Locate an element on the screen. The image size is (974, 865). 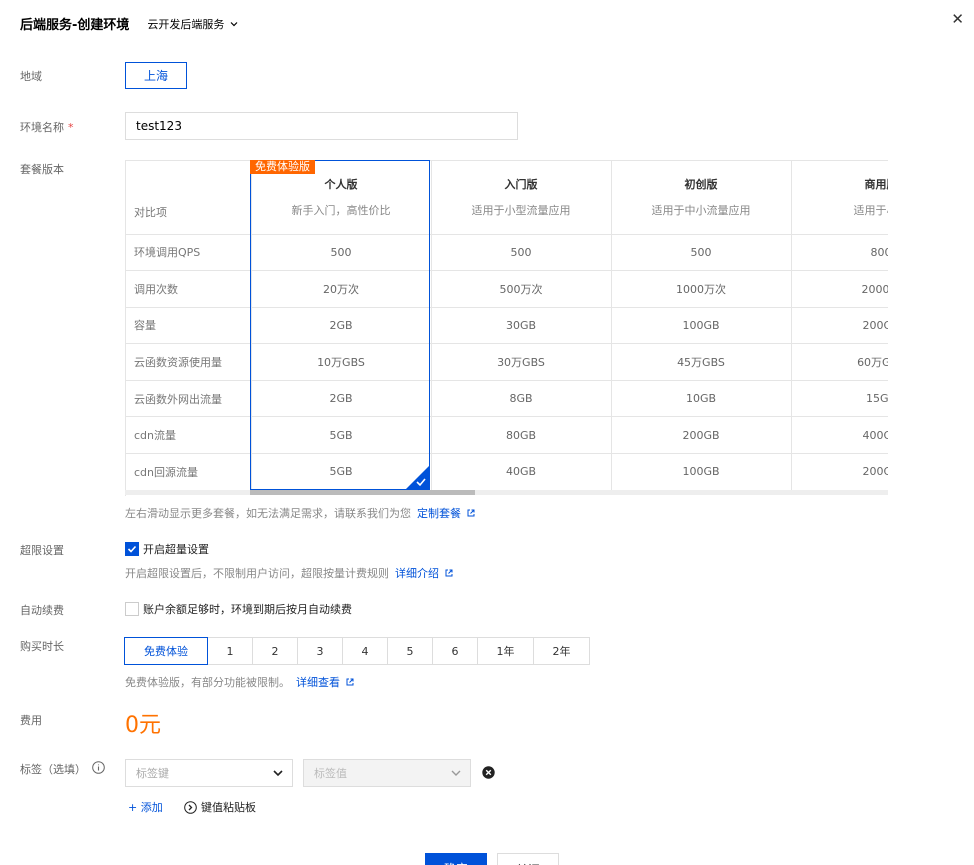
duration-option-free: 免费体验 is located at coordinates (166, 651).